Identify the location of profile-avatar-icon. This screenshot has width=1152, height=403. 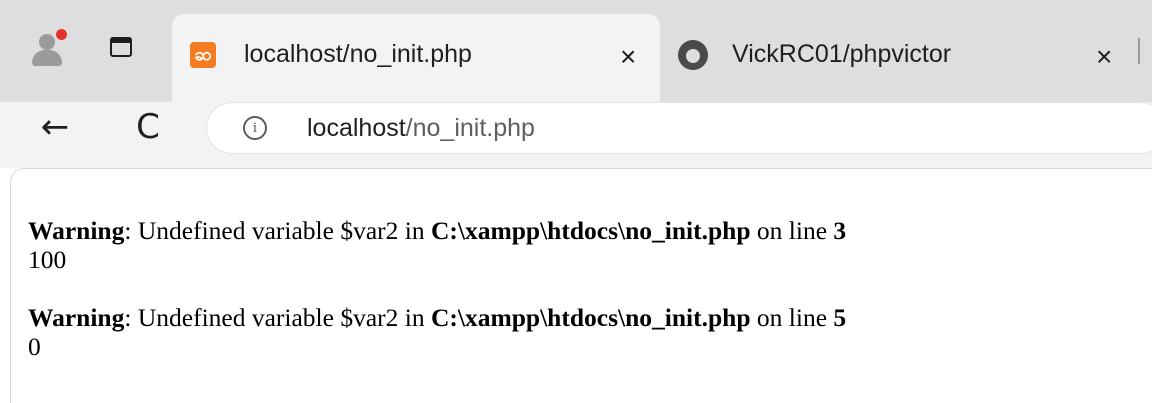
(47, 47).